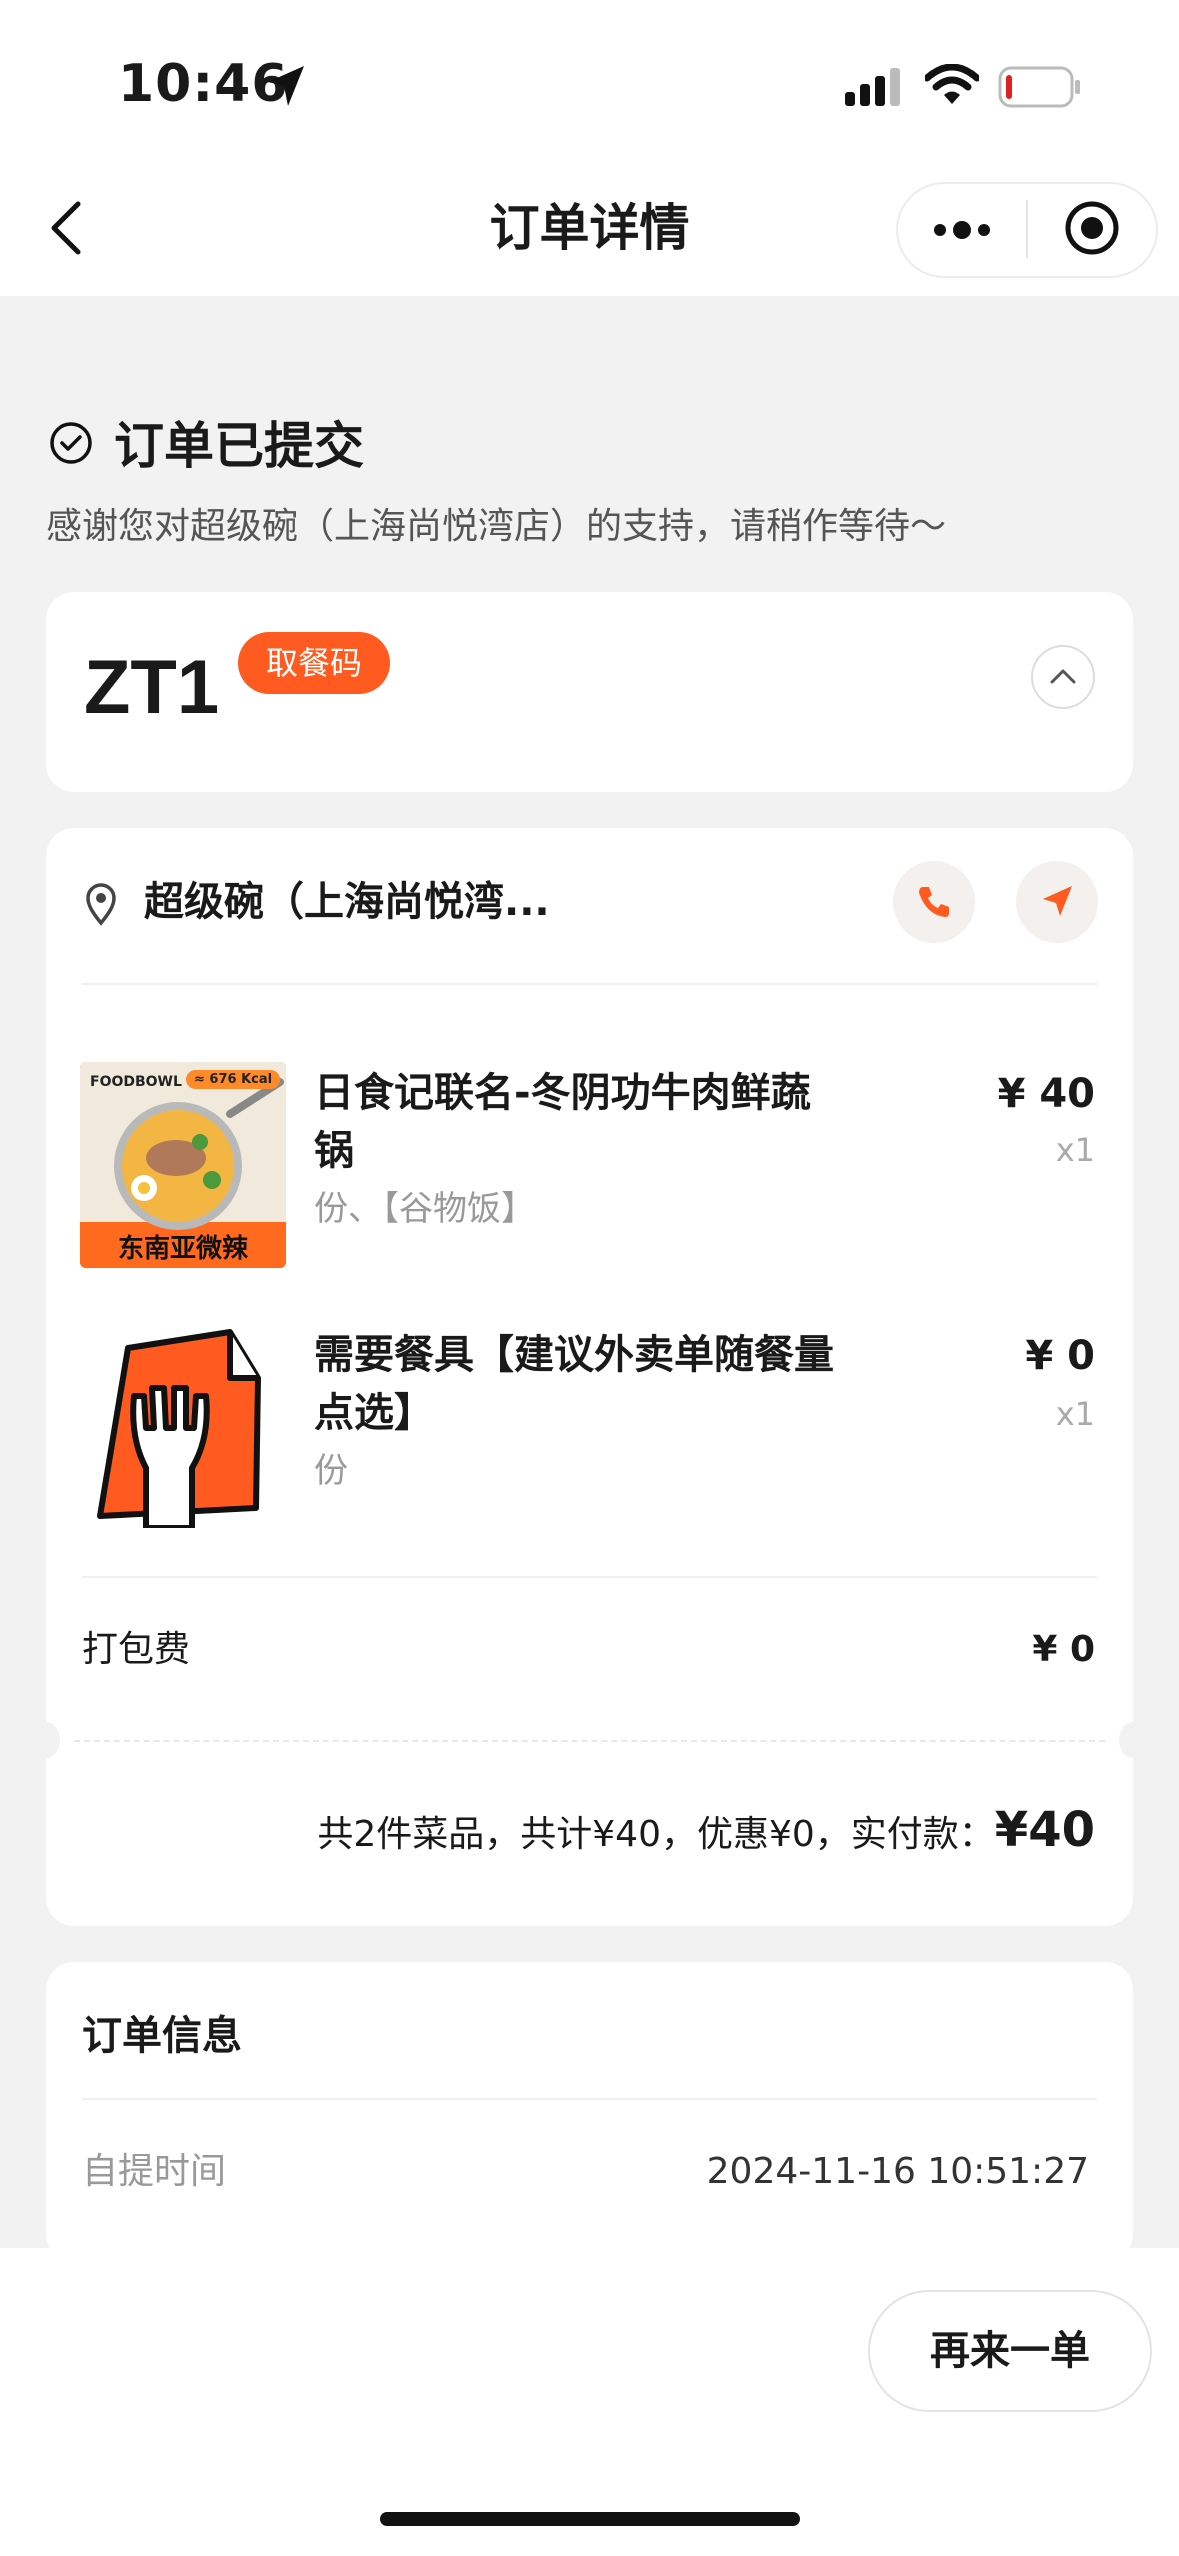  What do you see at coordinates (46, 1740) in the screenshot?
I see `card-notch-left` at bounding box center [46, 1740].